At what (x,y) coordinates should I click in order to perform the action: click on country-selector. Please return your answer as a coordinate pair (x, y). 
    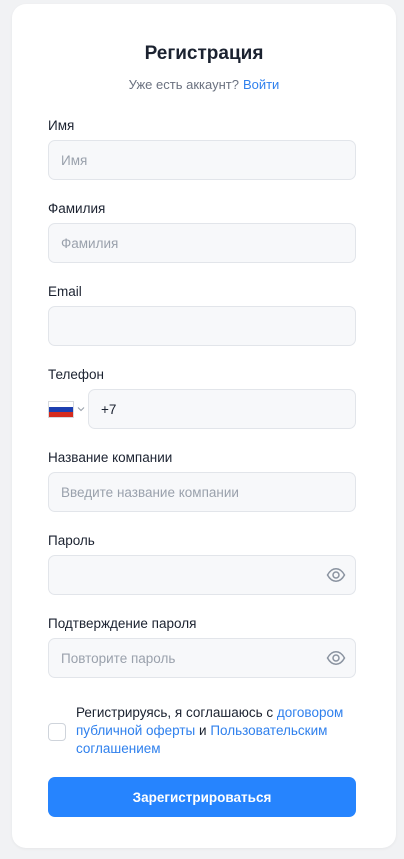
    Looking at the image, I should click on (68, 409).